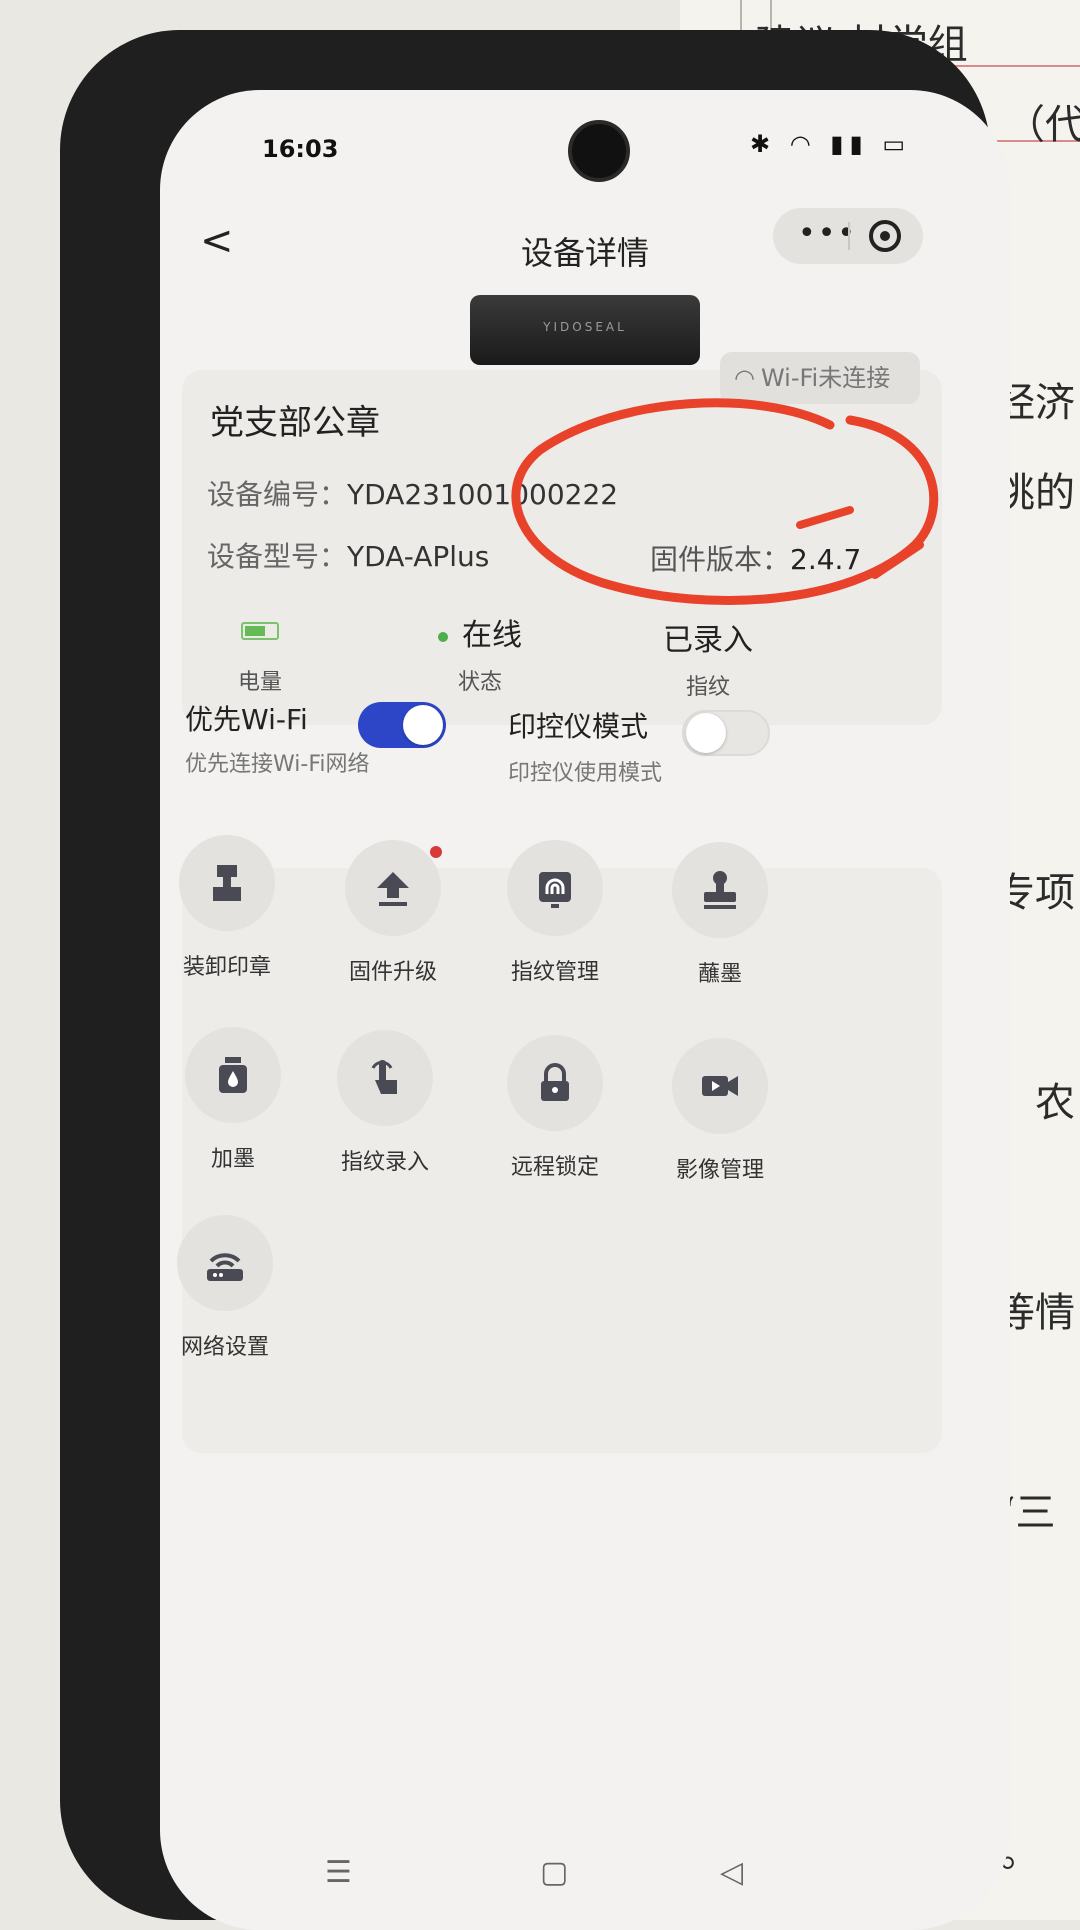 The height and width of the screenshot is (1930, 1080). I want to click on status-icons: ✱ ◠ ▮▮ ▭, so click(831, 144).